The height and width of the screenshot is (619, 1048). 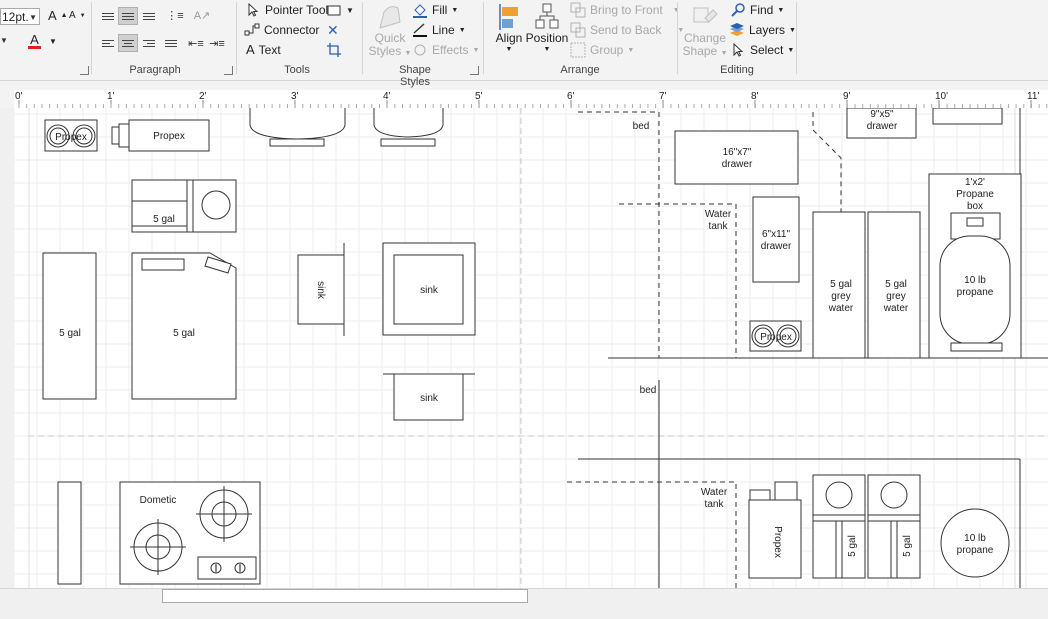 What do you see at coordinates (20, 16) in the screenshot?
I see `font-size-select: 12pt. ▼` at bounding box center [20, 16].